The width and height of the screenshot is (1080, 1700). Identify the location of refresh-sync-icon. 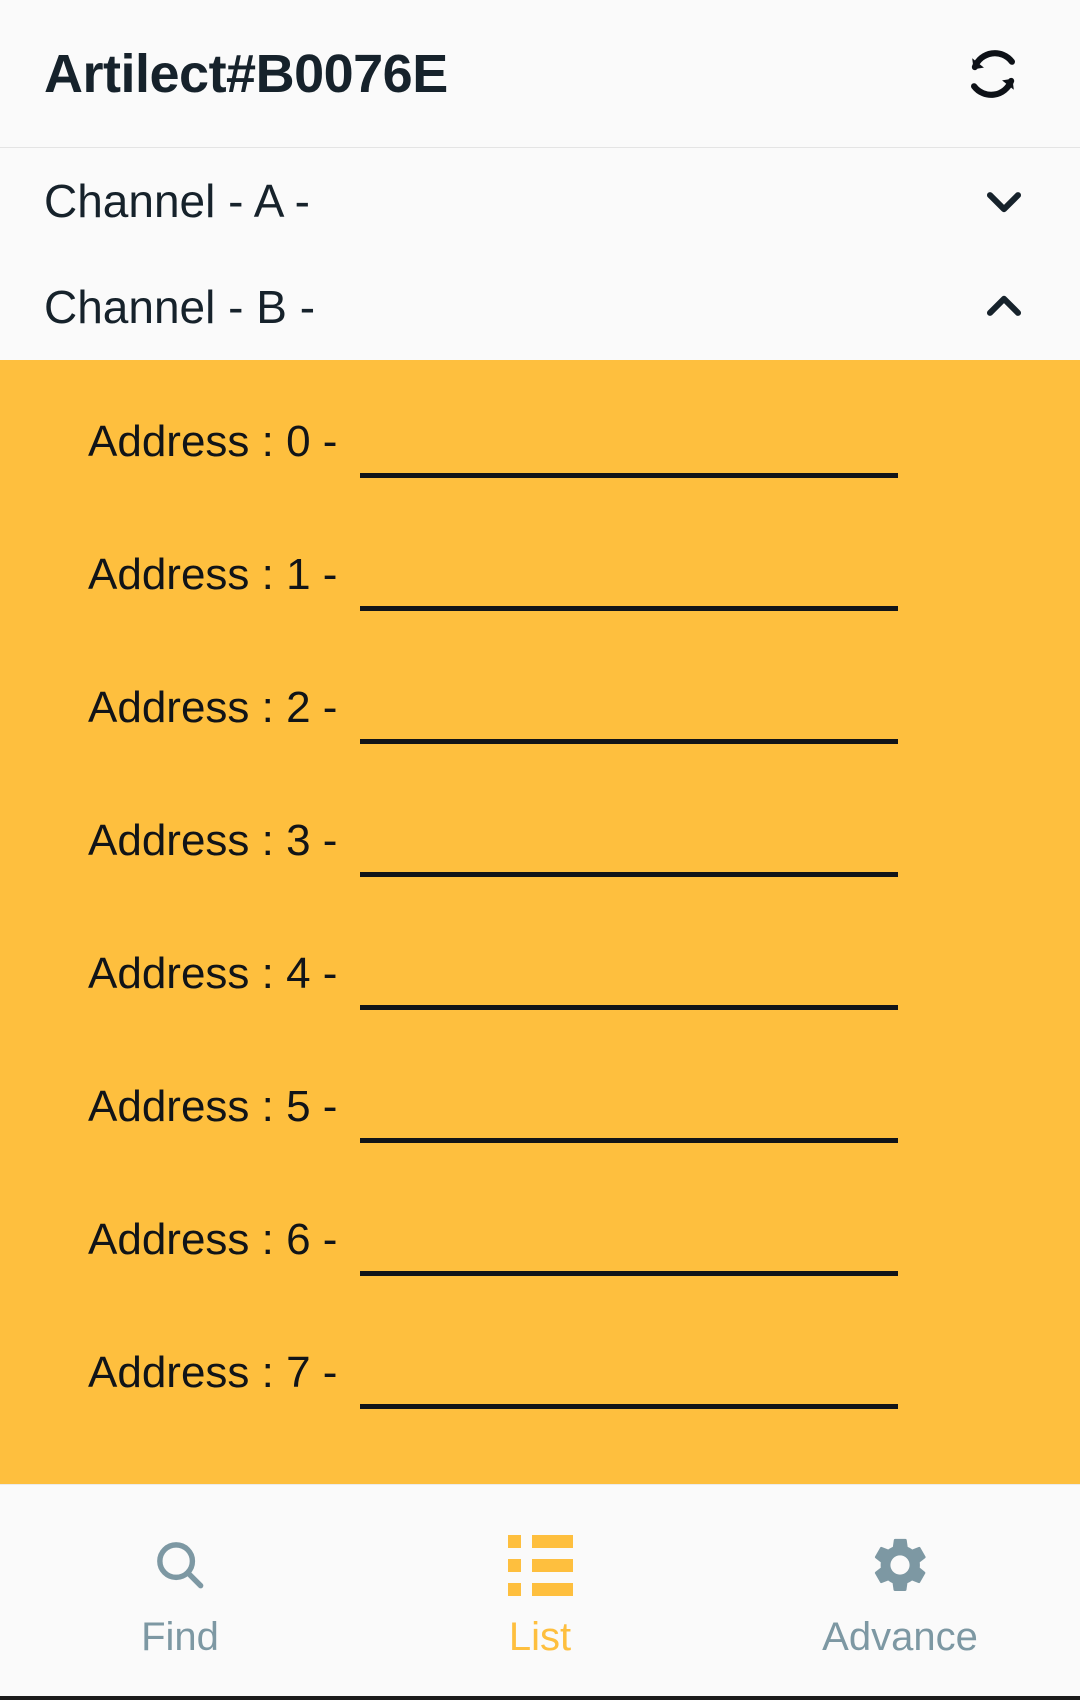
(993, 74).